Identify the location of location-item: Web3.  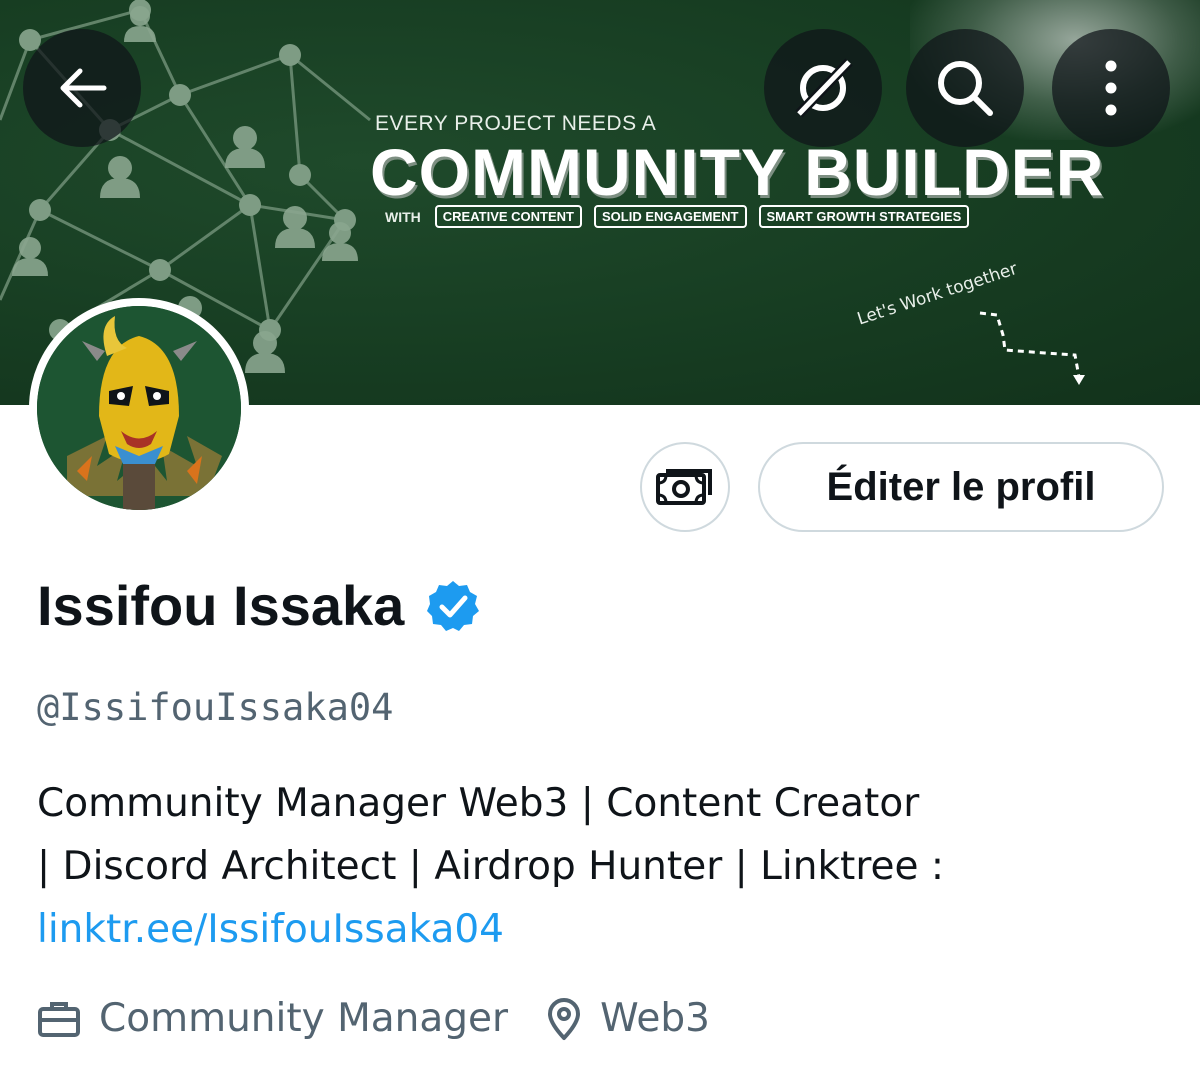
(628, 1018).